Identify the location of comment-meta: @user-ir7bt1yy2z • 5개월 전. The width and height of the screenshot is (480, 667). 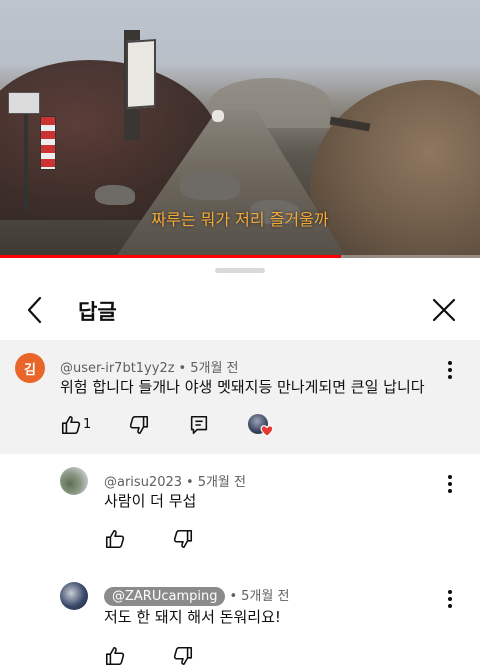
(149, 366).